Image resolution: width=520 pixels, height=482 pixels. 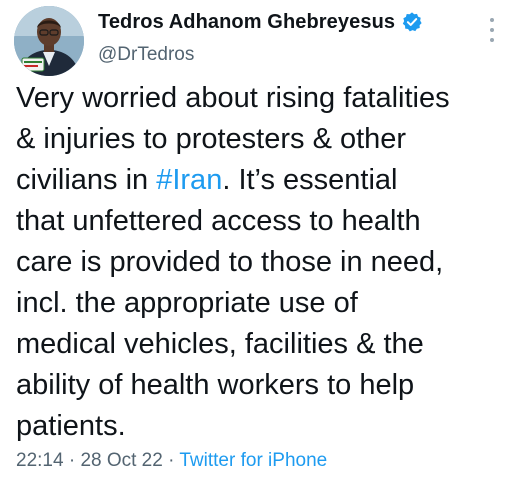 I want to click on tweet-line-1: Very worried about rising fatalities, so click(x=233, y=98).